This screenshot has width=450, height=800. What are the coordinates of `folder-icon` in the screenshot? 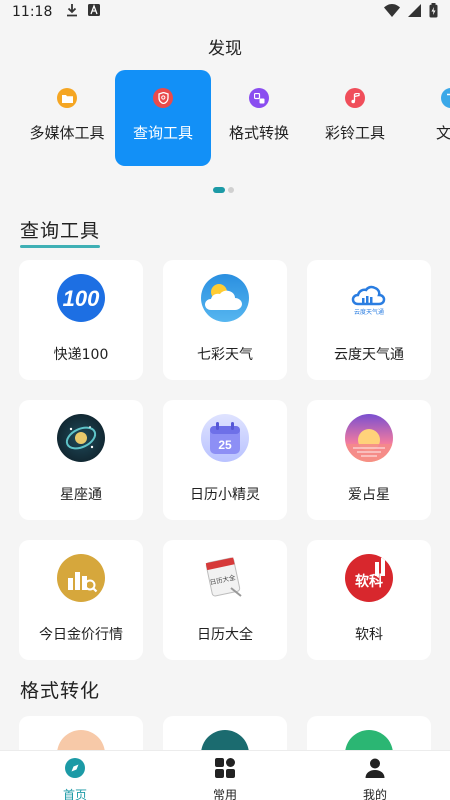 It's located at (67, 98).